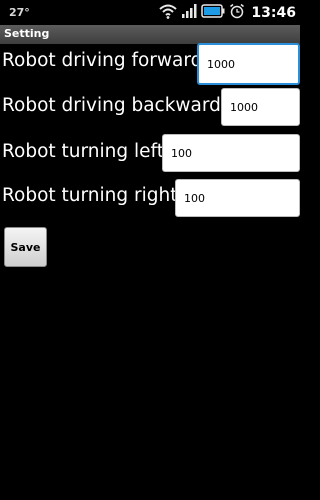  Describe the element at coordinates (168, 13) in the screenshot. I see `wifi-icon` at that location.